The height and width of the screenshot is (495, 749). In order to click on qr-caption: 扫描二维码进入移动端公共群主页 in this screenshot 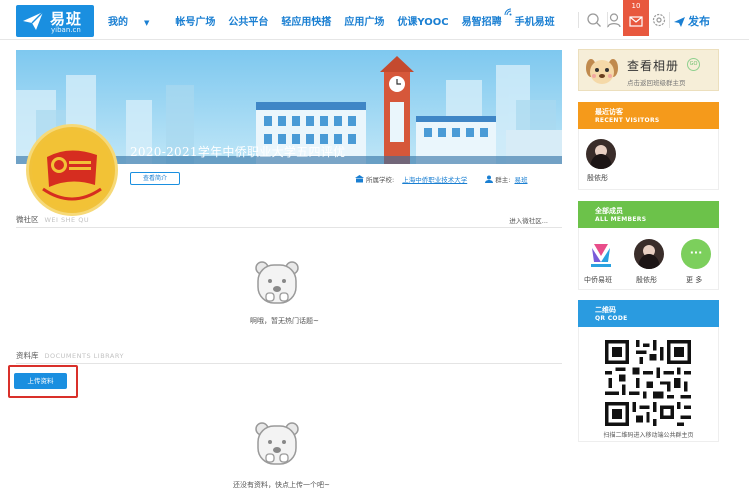, I will do `click(648, 435)`.